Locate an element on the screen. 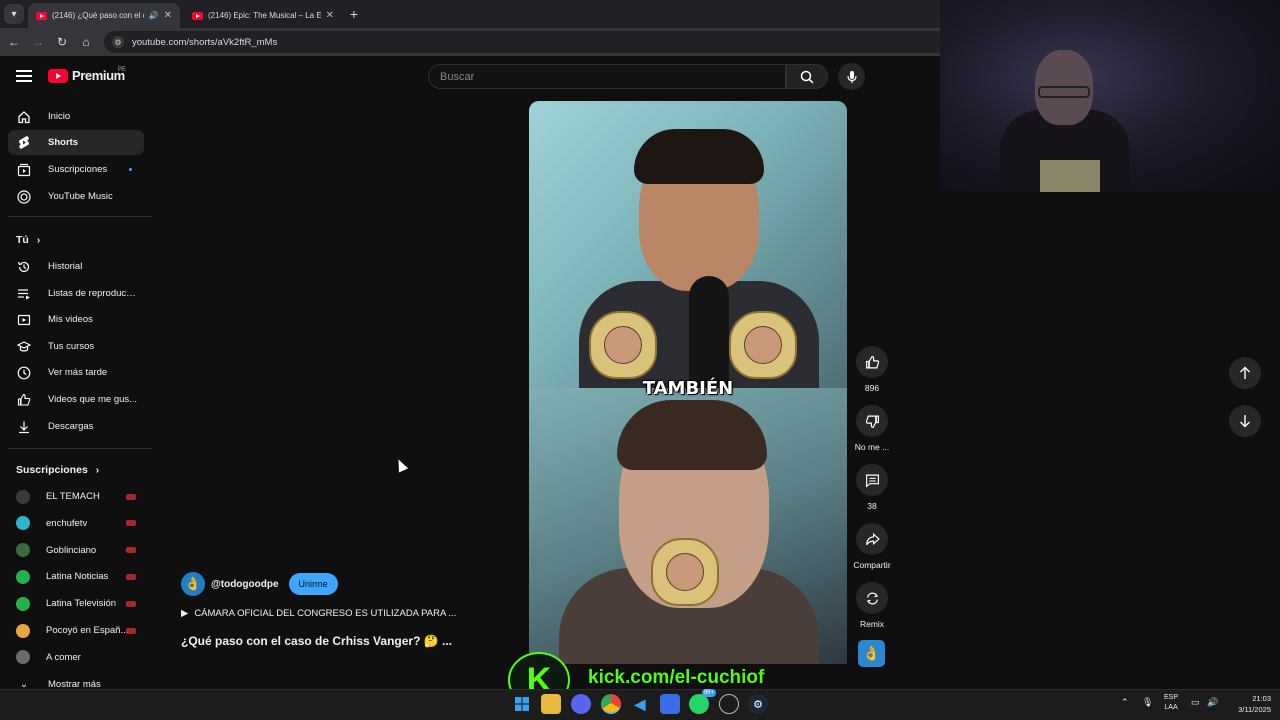  section-title: Suscripciones is located at coordinates (52, 470).